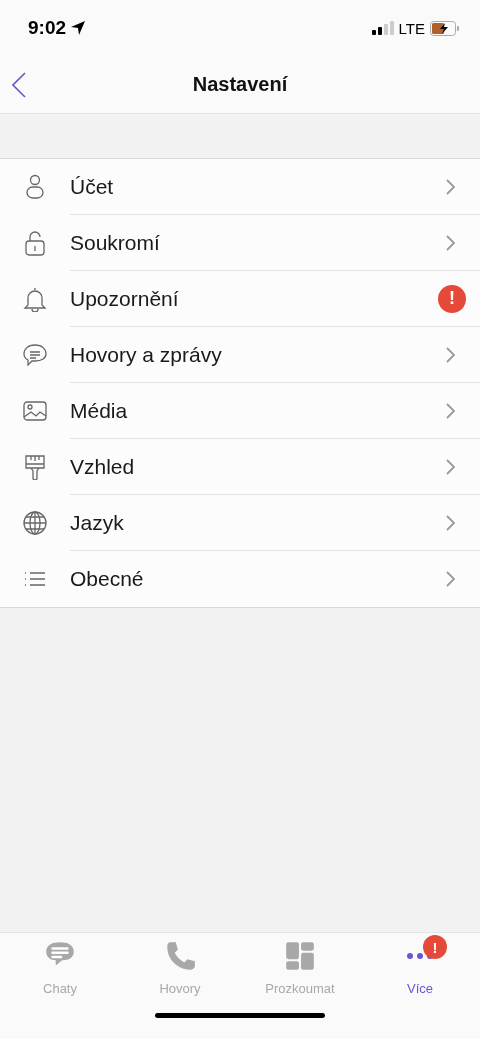 Image resolution: width=480 pixels, height=1039 pixels. What do you see at coordinates (240, 243) in the screenshot?
I see `settings-row: Soukromí` at bounding box center [240, 243].